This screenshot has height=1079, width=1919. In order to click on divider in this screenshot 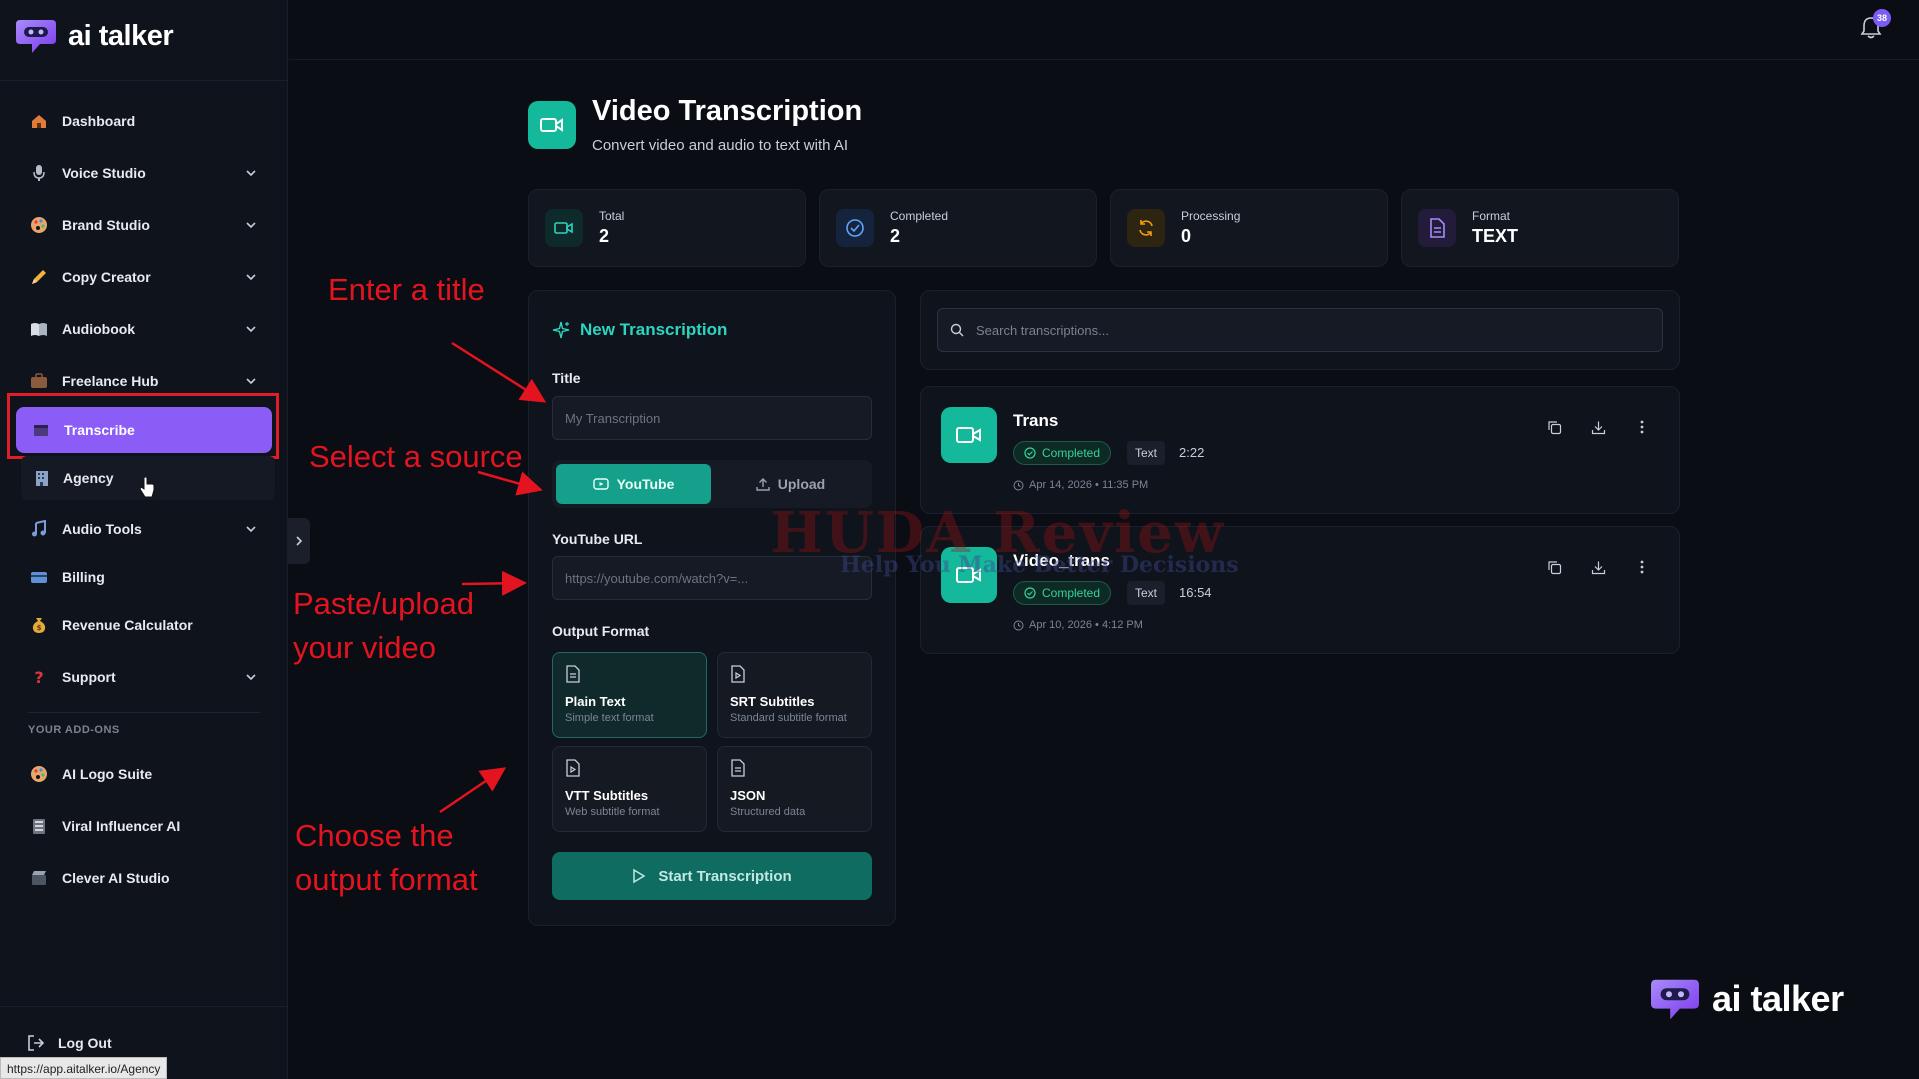, I will do `click(144, 712)`.